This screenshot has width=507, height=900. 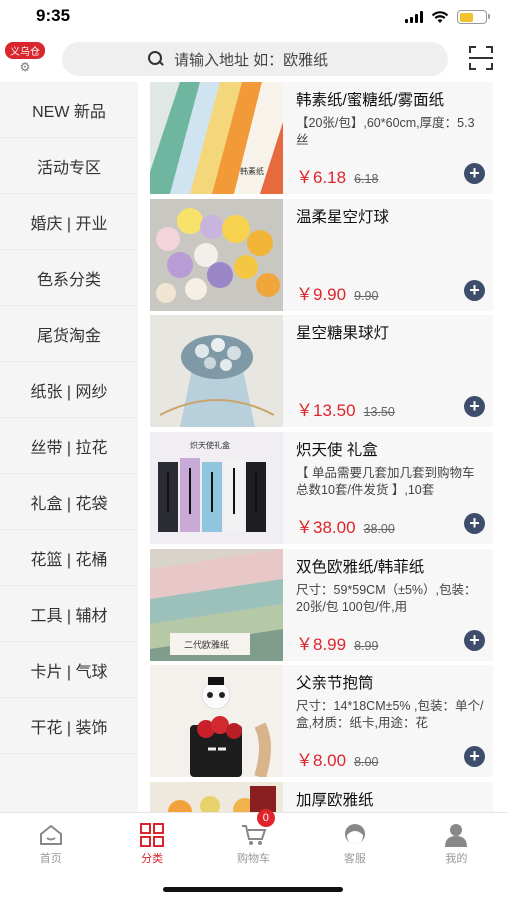 What do you see at coordinates (355, 835) in the screenshot?
I see `customer-service-icon` at bounding box center [355, 835].